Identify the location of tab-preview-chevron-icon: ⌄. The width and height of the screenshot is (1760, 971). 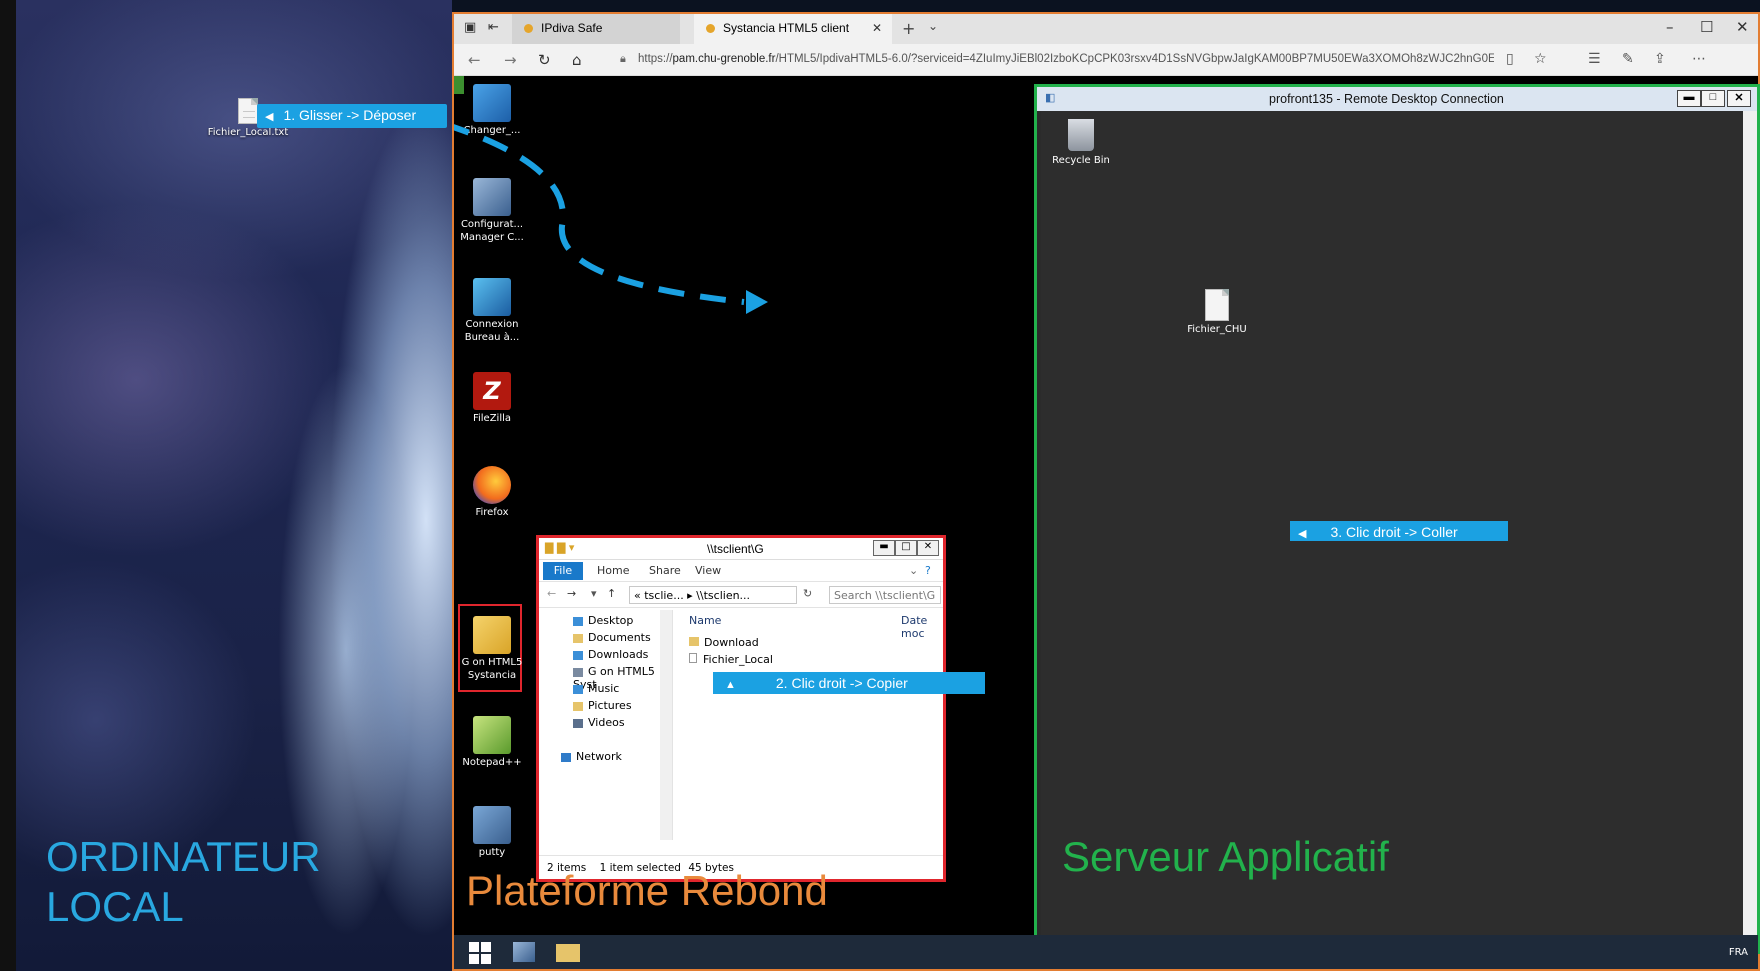
(933, 26).